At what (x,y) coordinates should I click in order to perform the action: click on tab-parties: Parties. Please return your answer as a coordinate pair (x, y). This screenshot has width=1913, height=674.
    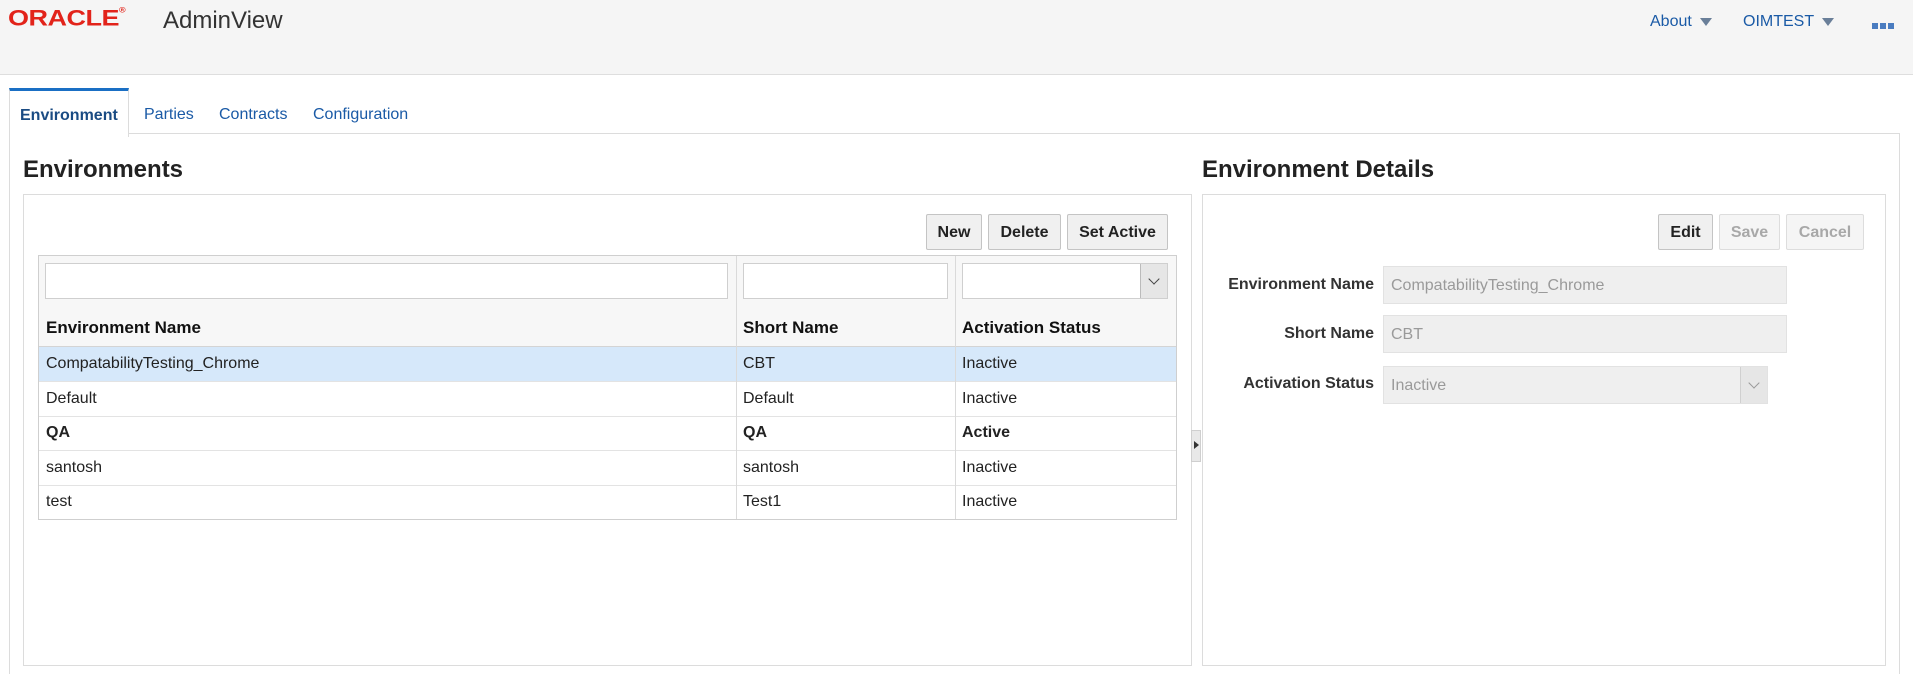
    Looking at the image, I should click on (169, 110).